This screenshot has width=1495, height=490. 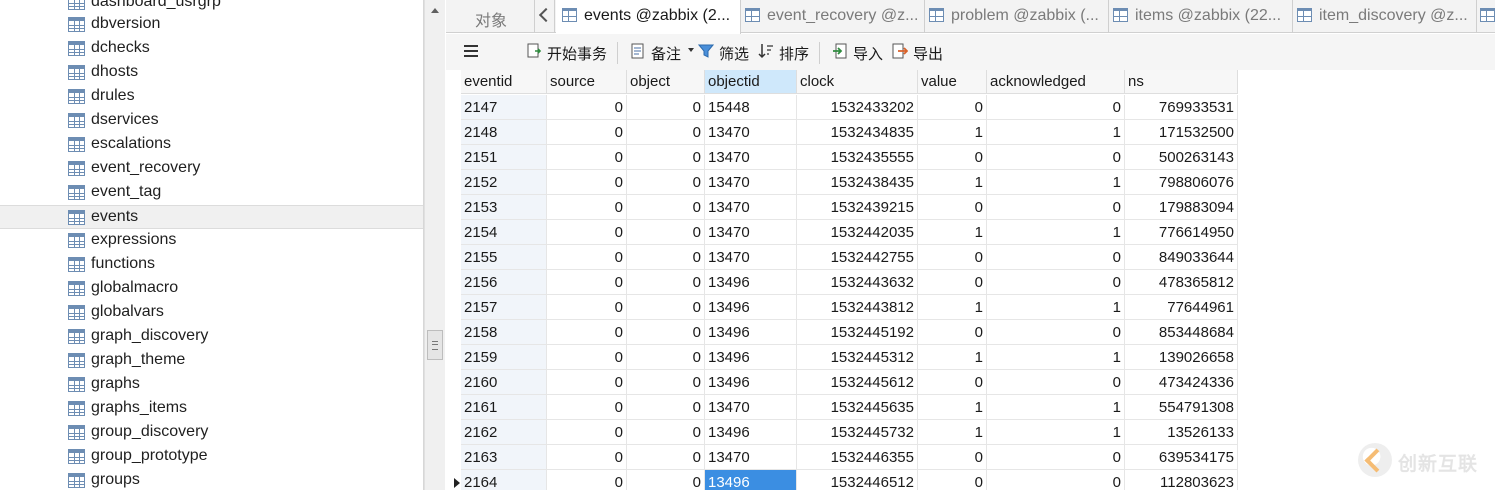 I want to click on cell-eventid: 2156, so click(x=504, y=282).